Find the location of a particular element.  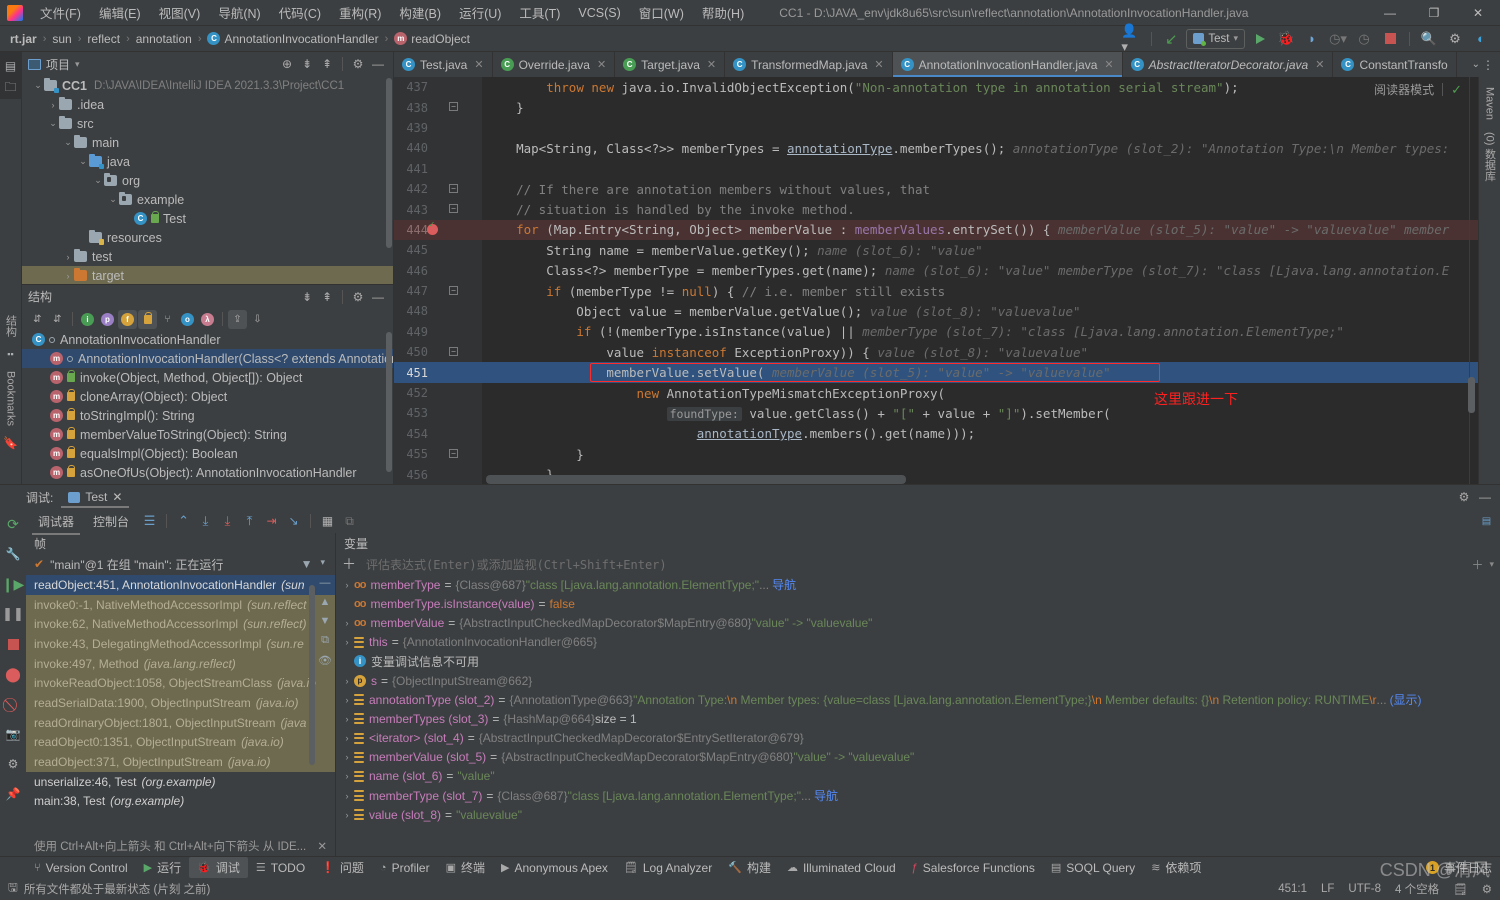

show-hierarchy-icon: ⑂ is located at coordinates (167, 319).